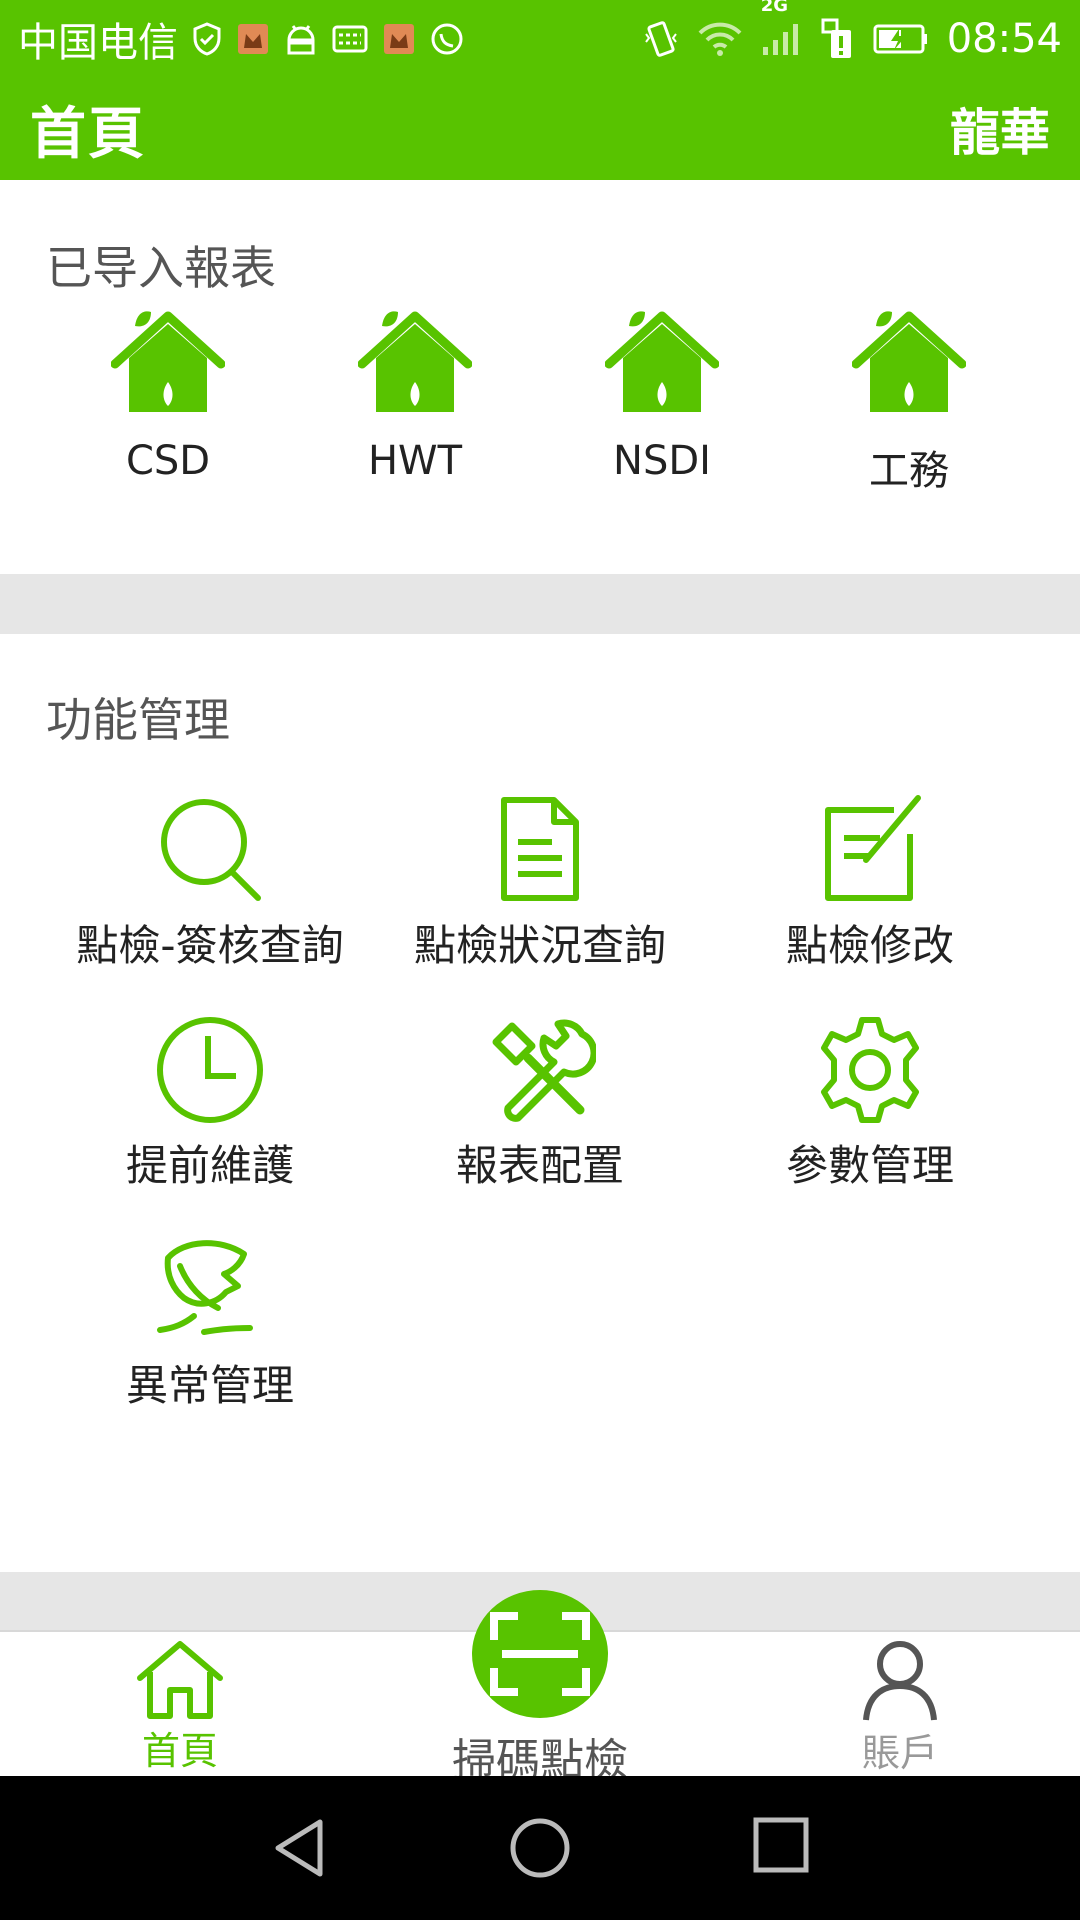  I want to click on func-label: 點檢-簽核查詢, so click(210, 945).